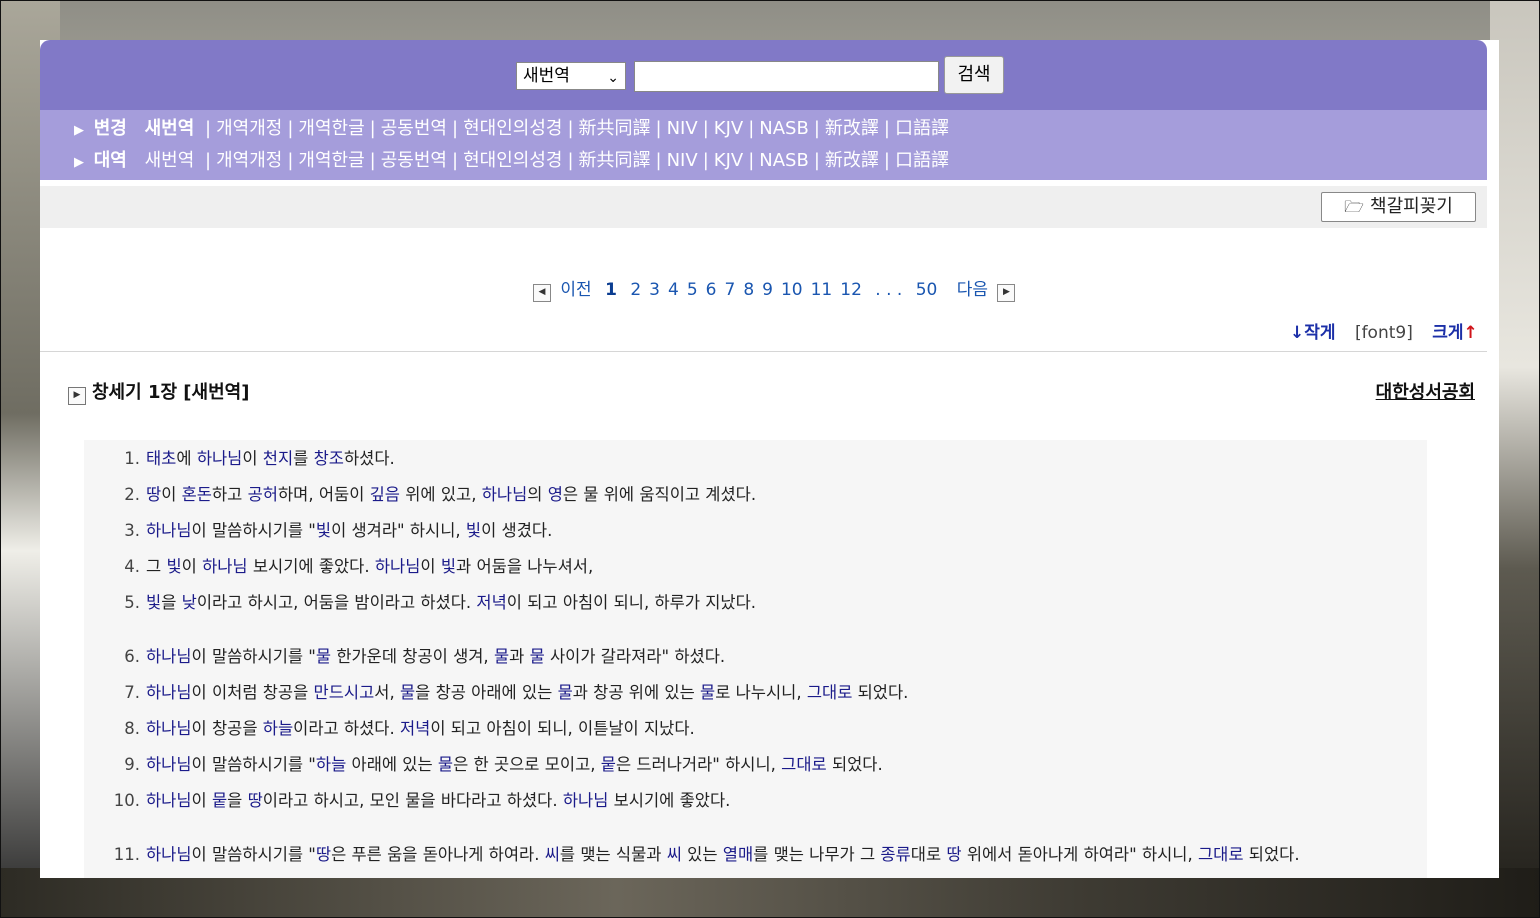  I want to click on page-link: 3, so click(654, 290).